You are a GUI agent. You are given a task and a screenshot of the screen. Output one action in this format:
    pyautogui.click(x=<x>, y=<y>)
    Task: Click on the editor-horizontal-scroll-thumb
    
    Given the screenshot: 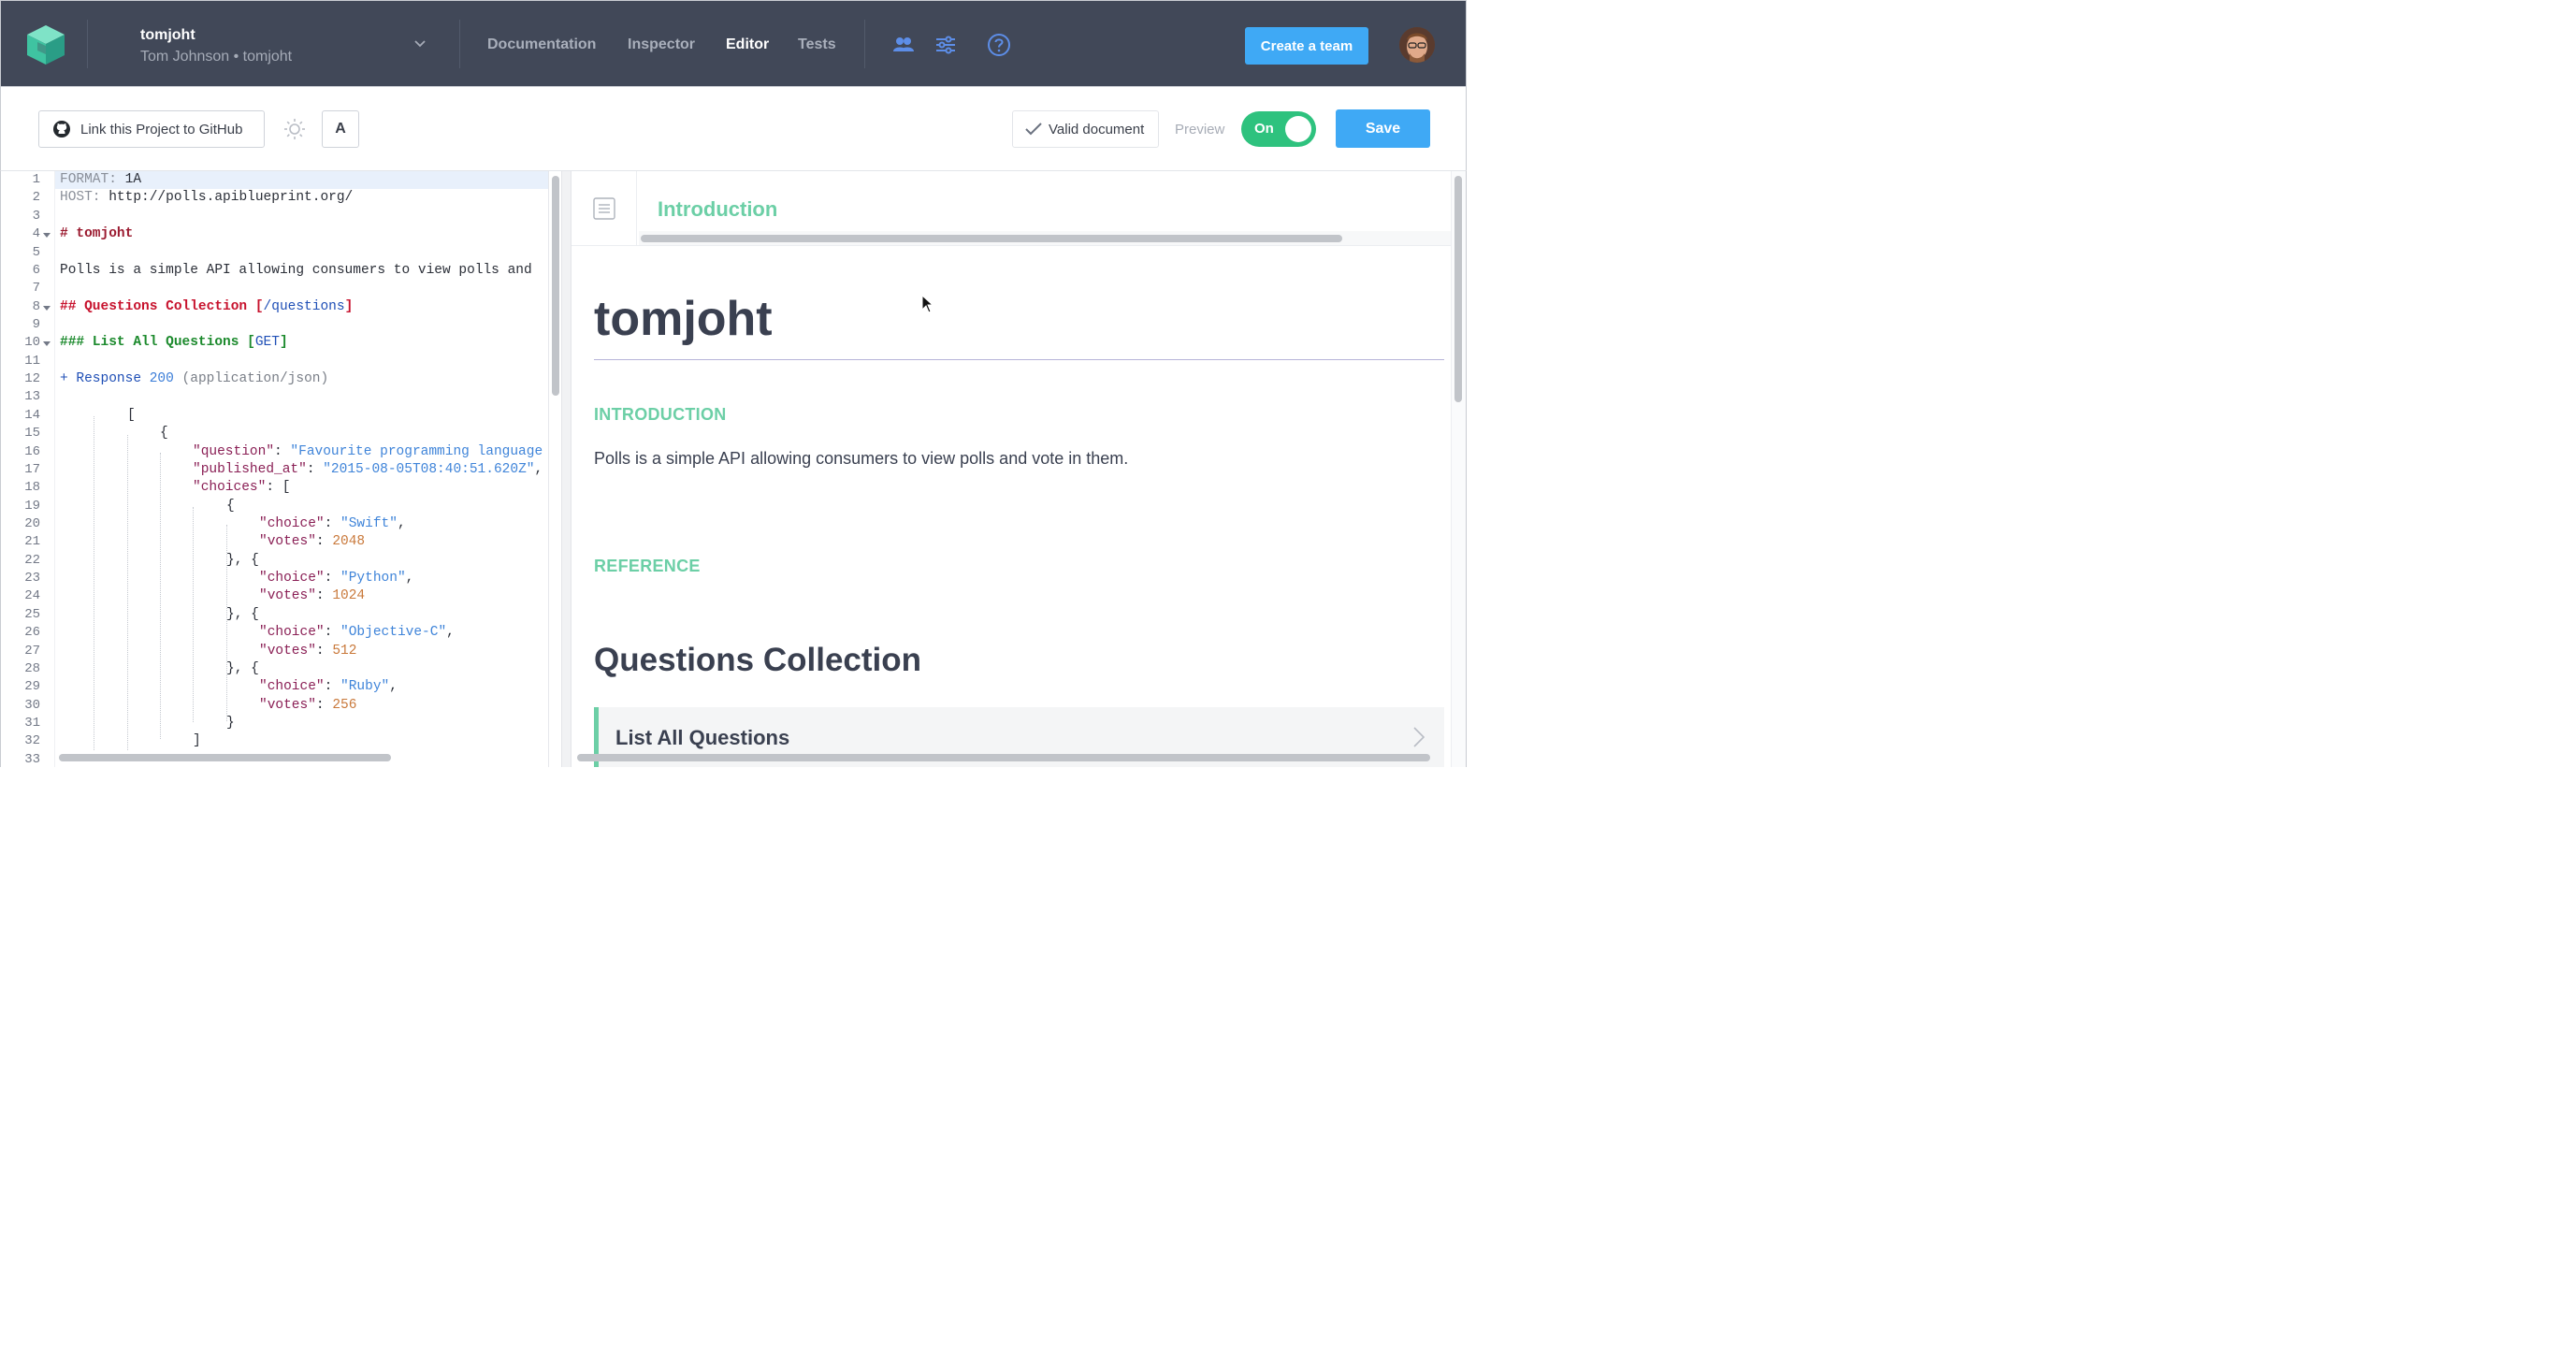 What is the action you would take?
    pyautogui.click(x=225, y=758)
    